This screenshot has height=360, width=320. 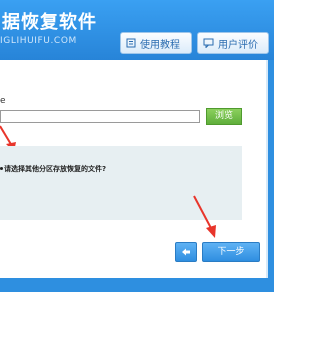 I want to click on tutorial-button: 使用教程, so click(x=156, y=43).